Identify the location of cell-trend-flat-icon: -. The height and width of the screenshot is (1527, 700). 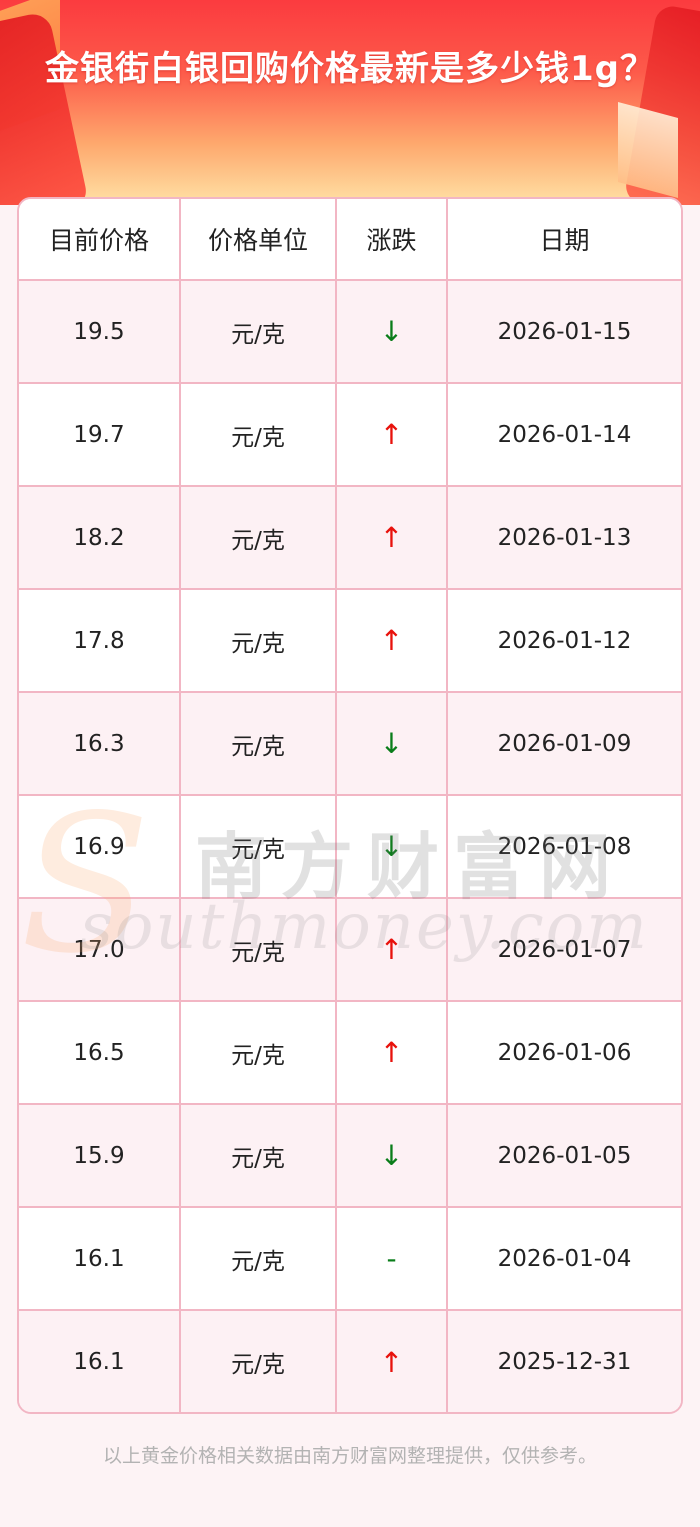
(391, 1258).